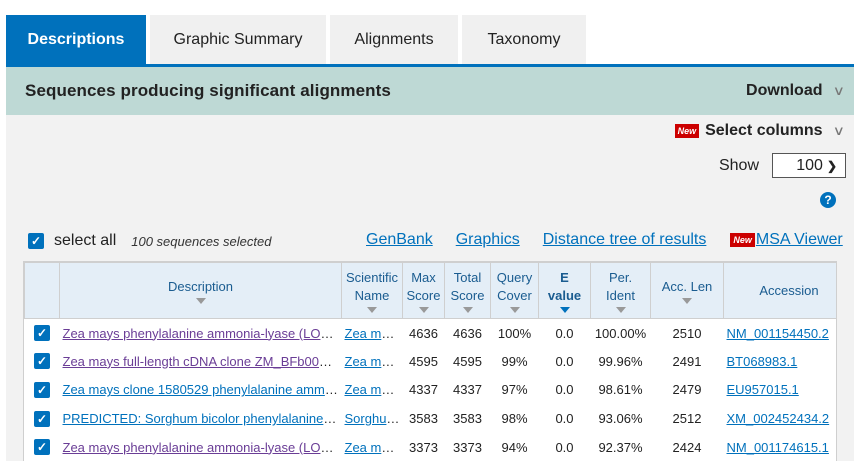 This screenshot has width=854, height=461. Describe the element at coordinates (828, 200) in the screenshot. I see `help-icon: ?` at that location.